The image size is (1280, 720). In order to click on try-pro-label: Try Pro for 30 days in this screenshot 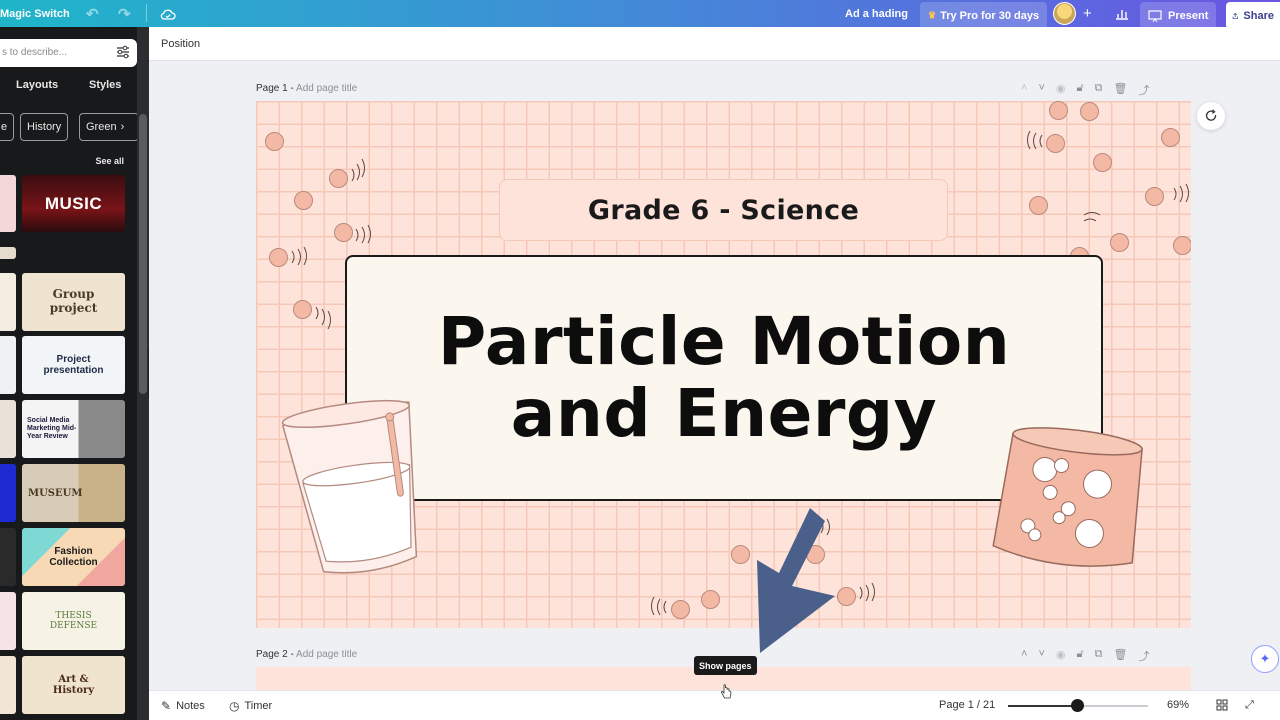, I will do `click(990, 15)`.